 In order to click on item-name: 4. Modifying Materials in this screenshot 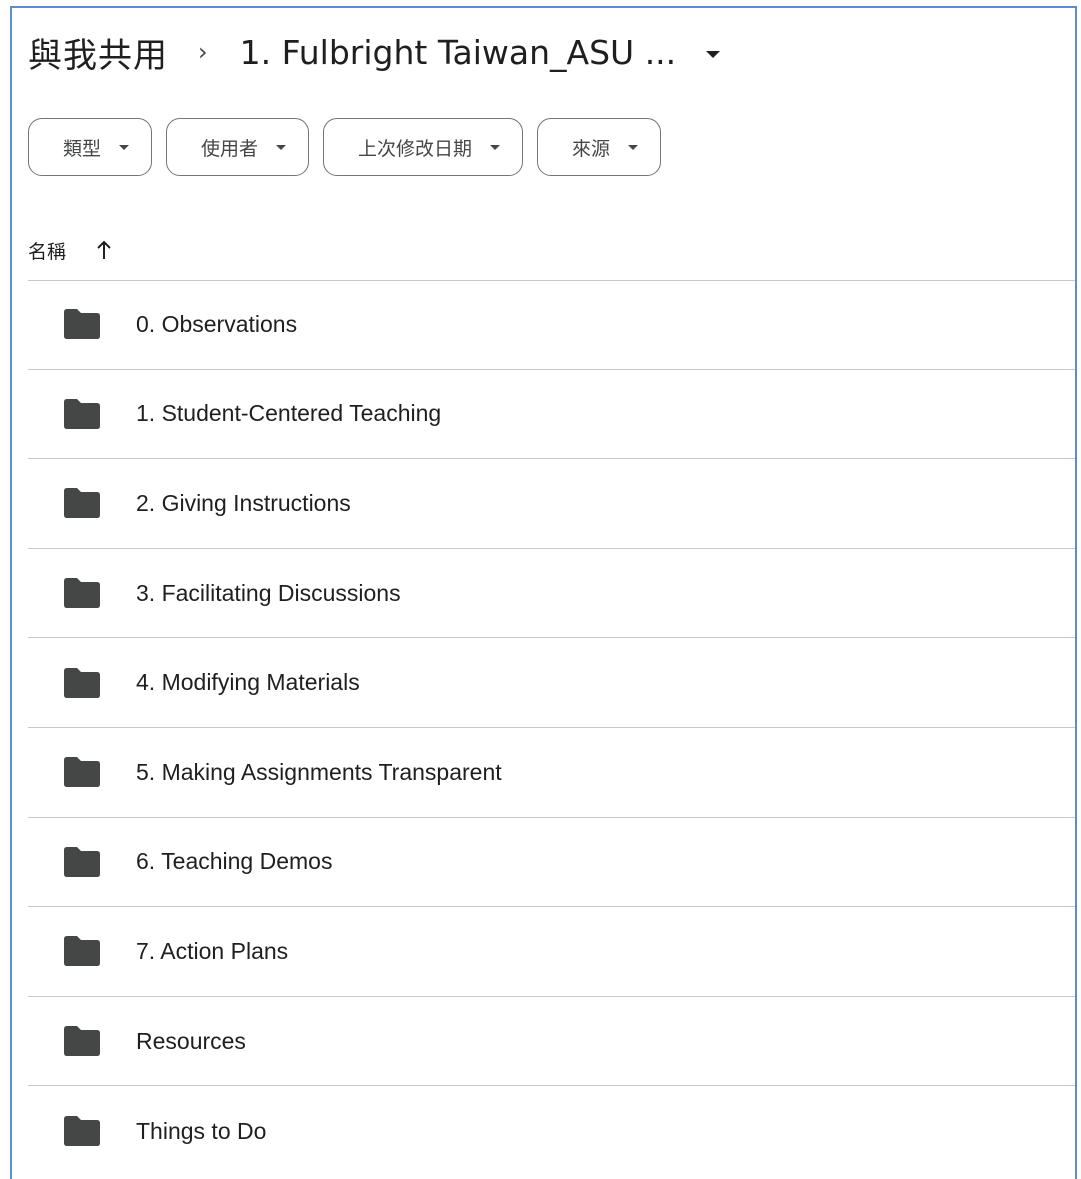, I will do `click(248, 682)`.